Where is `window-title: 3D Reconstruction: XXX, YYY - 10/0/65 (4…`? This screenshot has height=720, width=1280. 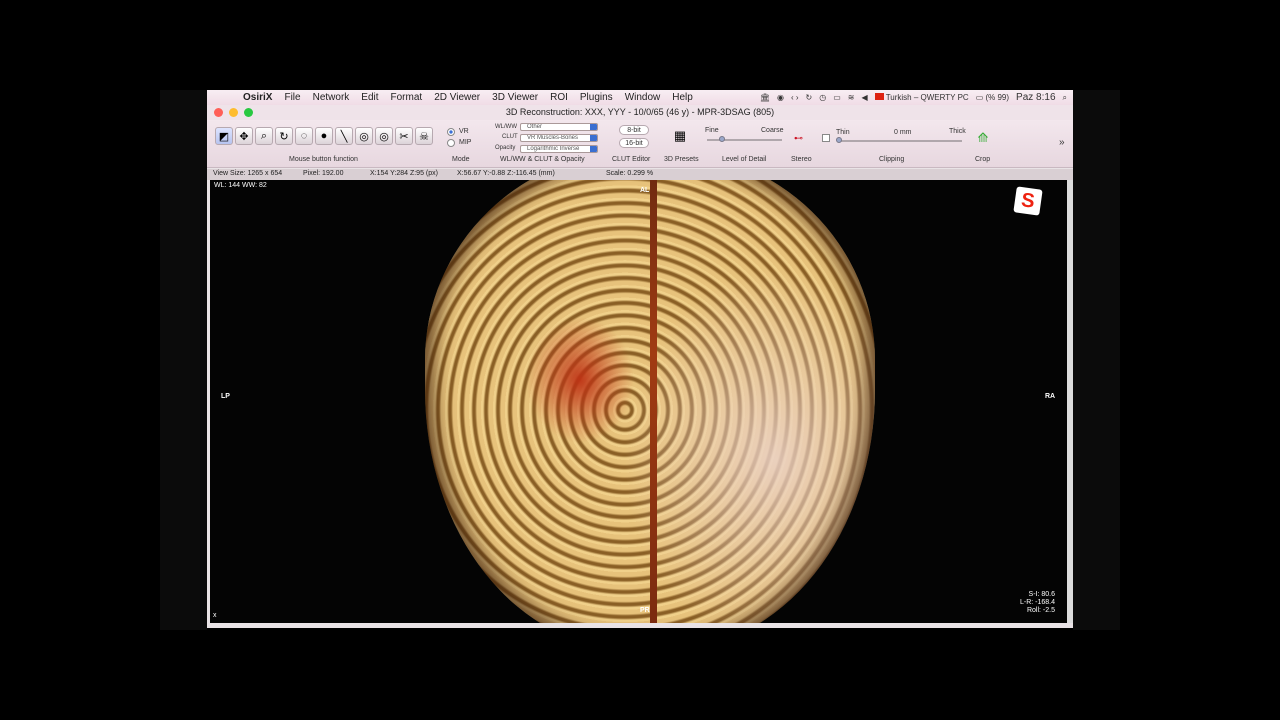
window-title: 3D Reconstruction: XXX, YYY - 10/0/65 (4… is located at coordinates (640, 112).